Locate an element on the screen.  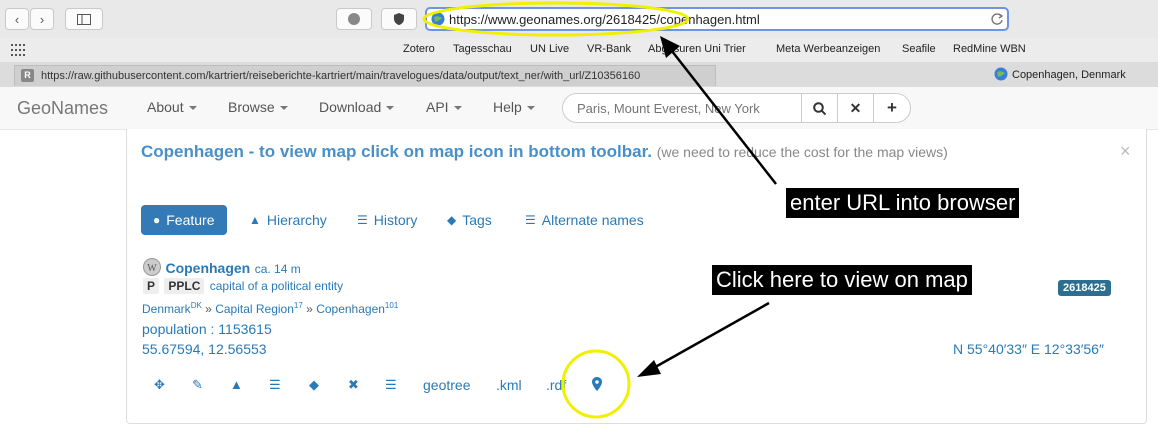
shield-icon is located at coordinates (399, 19).